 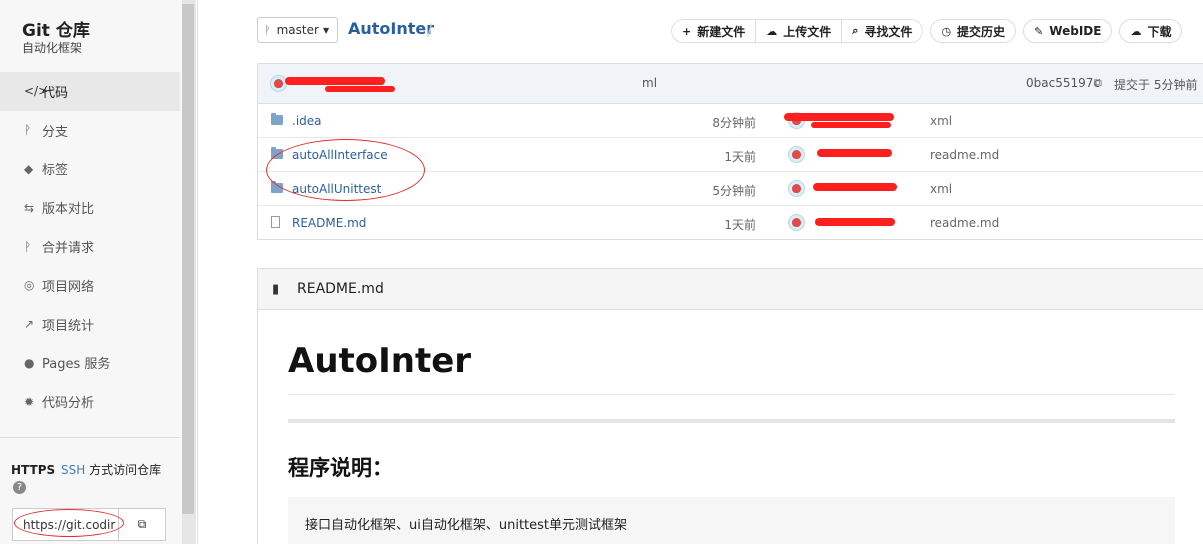 What do you see at coordinates (1039, 31) in the screenshot?
I see `edit-icon: ✎` at bounding box center [1039, 31].